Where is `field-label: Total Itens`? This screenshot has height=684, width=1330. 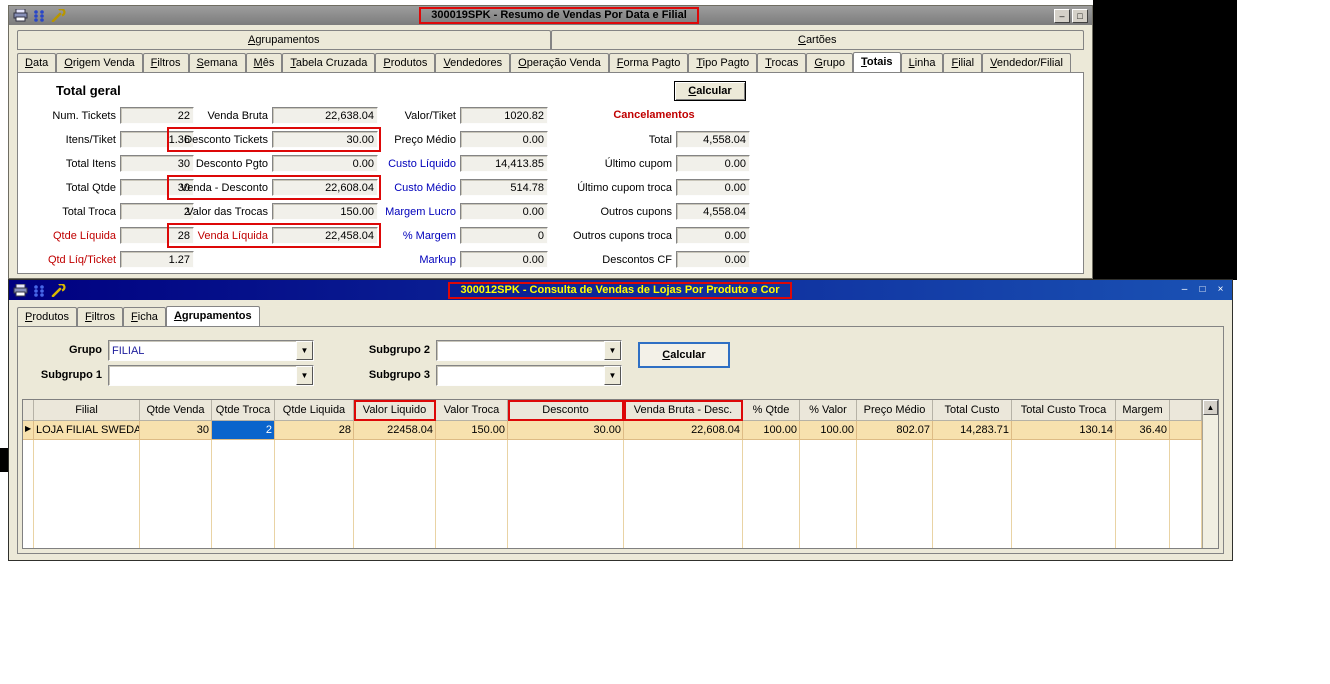 field-label: Total Itens is located at coordinates (90, 163).